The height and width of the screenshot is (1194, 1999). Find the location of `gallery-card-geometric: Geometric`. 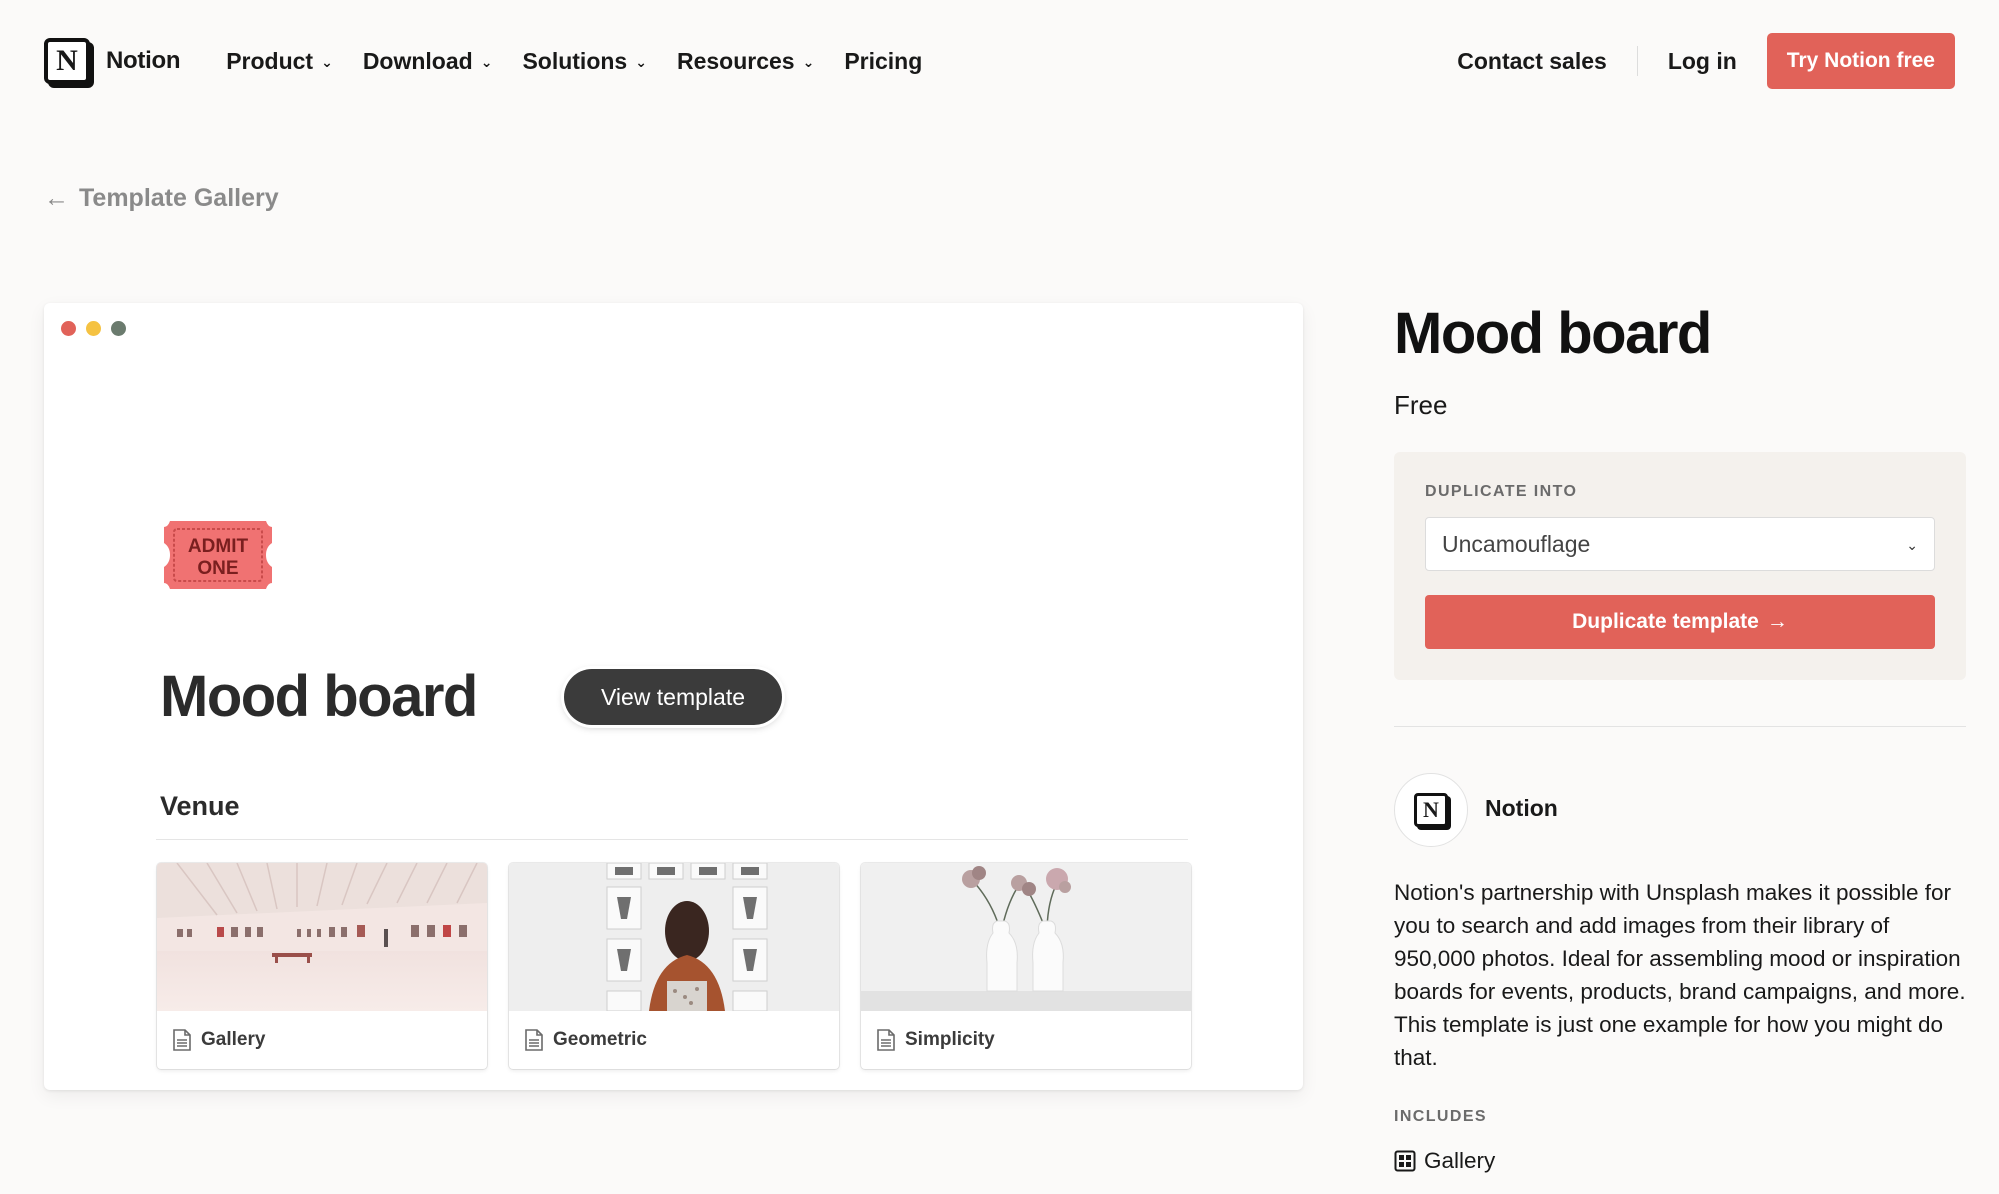

gallery-card-geometric: Geometric is located at coordinates (674, 966).